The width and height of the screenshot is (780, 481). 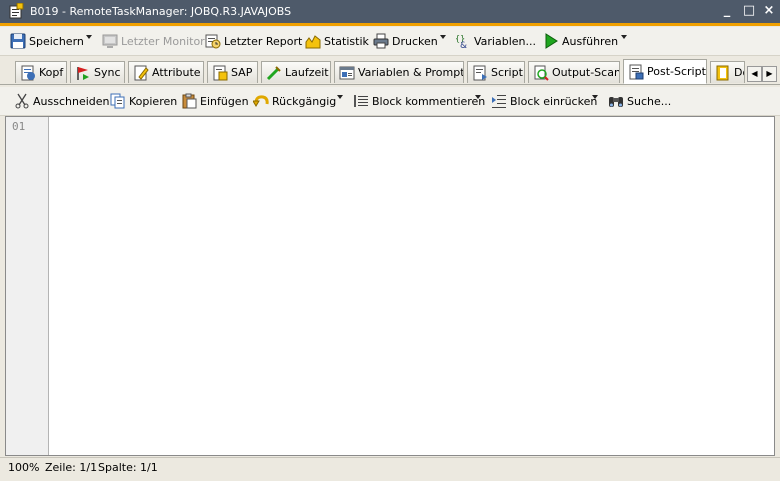 I want to click on tab-scroll-right-button: ▶, so click(x=769, y=74).